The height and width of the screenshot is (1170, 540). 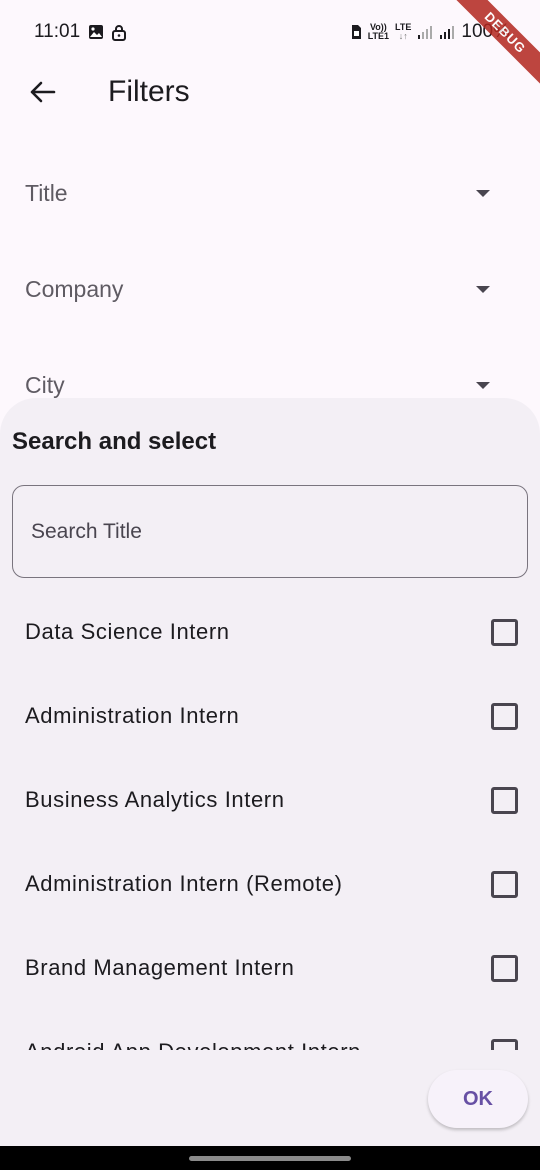 I want to click on ok-button: OK, so click(x=478, y=1099).